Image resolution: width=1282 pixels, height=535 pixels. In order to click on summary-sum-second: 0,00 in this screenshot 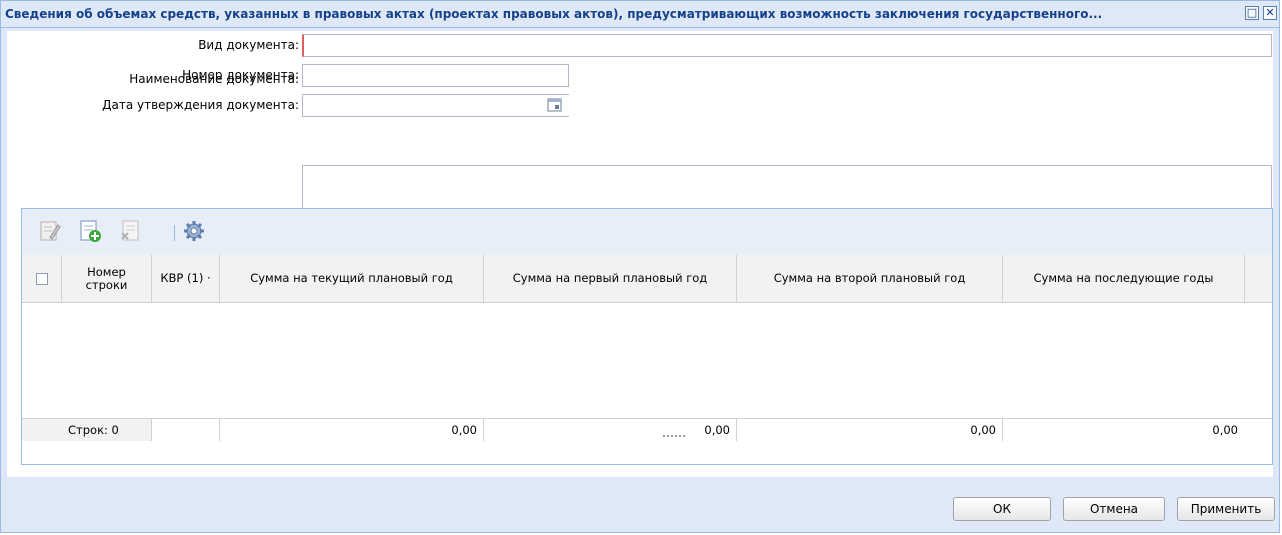, I will do `click(870, 430)`.